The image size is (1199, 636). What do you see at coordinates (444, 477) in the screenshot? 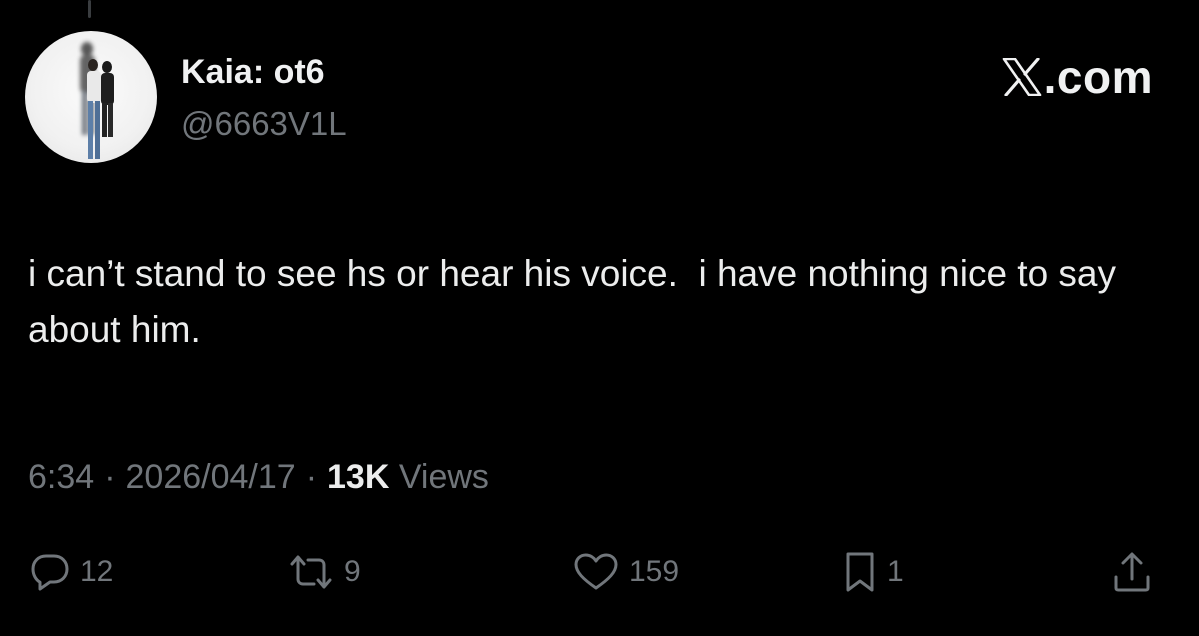
I see `views-label: Views` at bounding box center [444, 477].